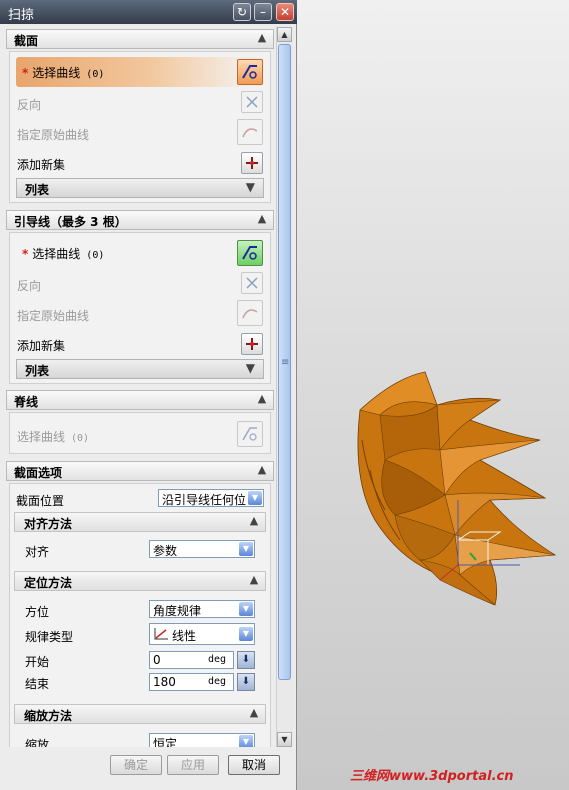 The image size is (569, 790). I want to click on title-bar: 扫掠 ↻ – ✕, so click(148, 12).